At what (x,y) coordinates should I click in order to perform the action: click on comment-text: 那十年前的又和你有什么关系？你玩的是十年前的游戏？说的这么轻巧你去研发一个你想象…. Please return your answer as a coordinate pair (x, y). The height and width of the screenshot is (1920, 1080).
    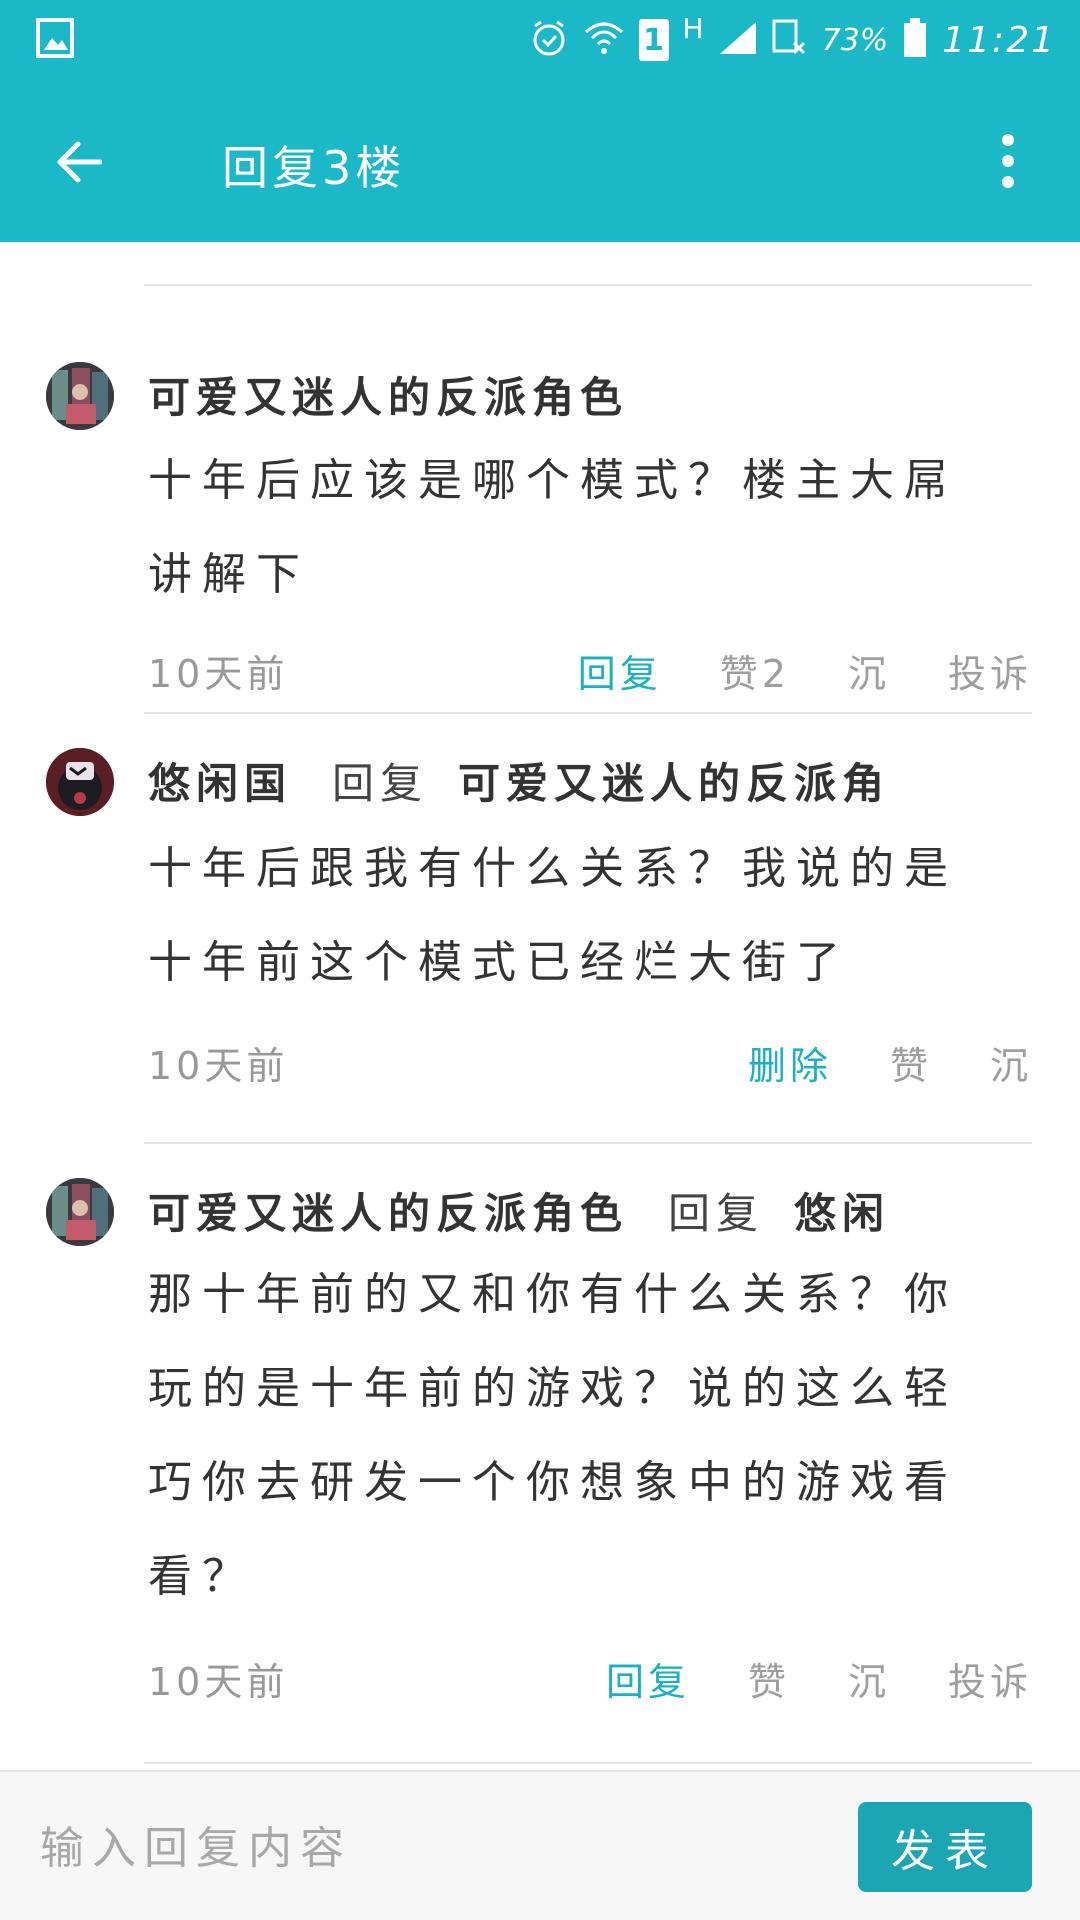
    Looking at the image, I should click on (553, 1435).